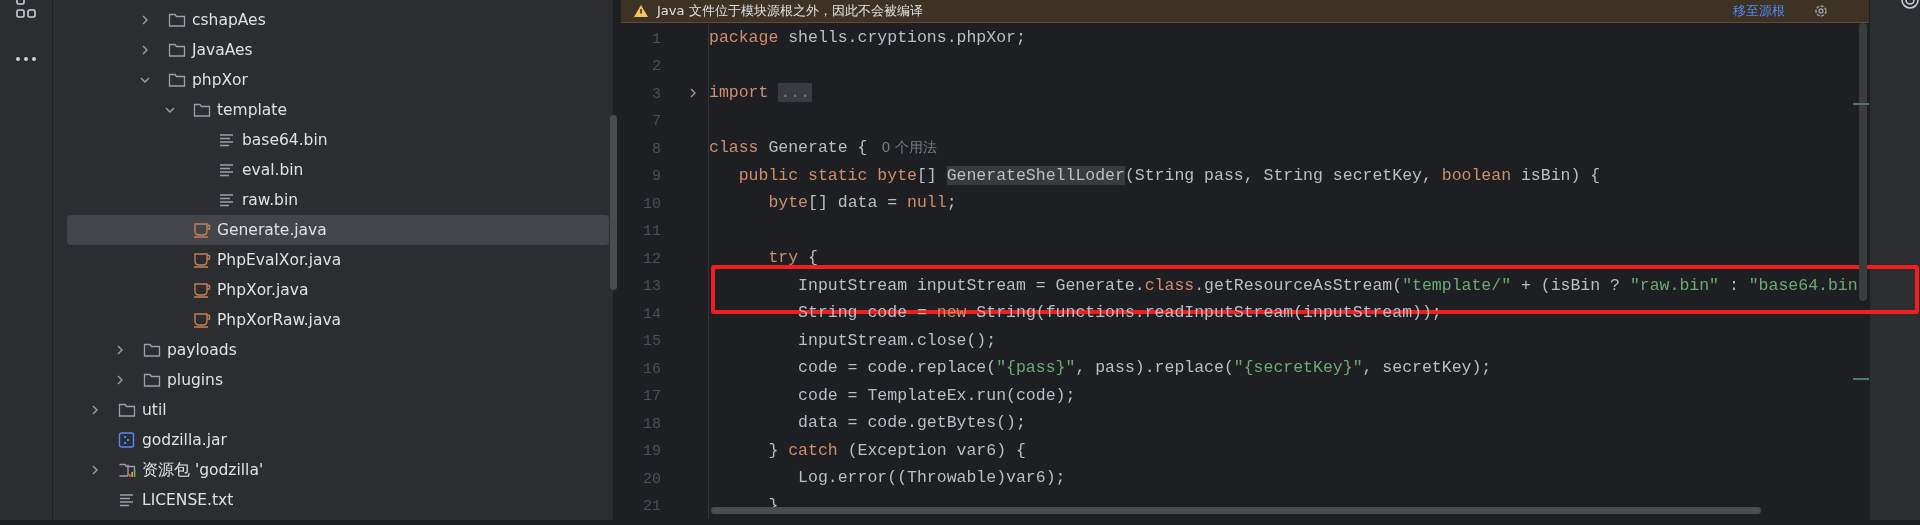  I want to click on tree-item: 资源包 'godzilla', so click(338, 470).